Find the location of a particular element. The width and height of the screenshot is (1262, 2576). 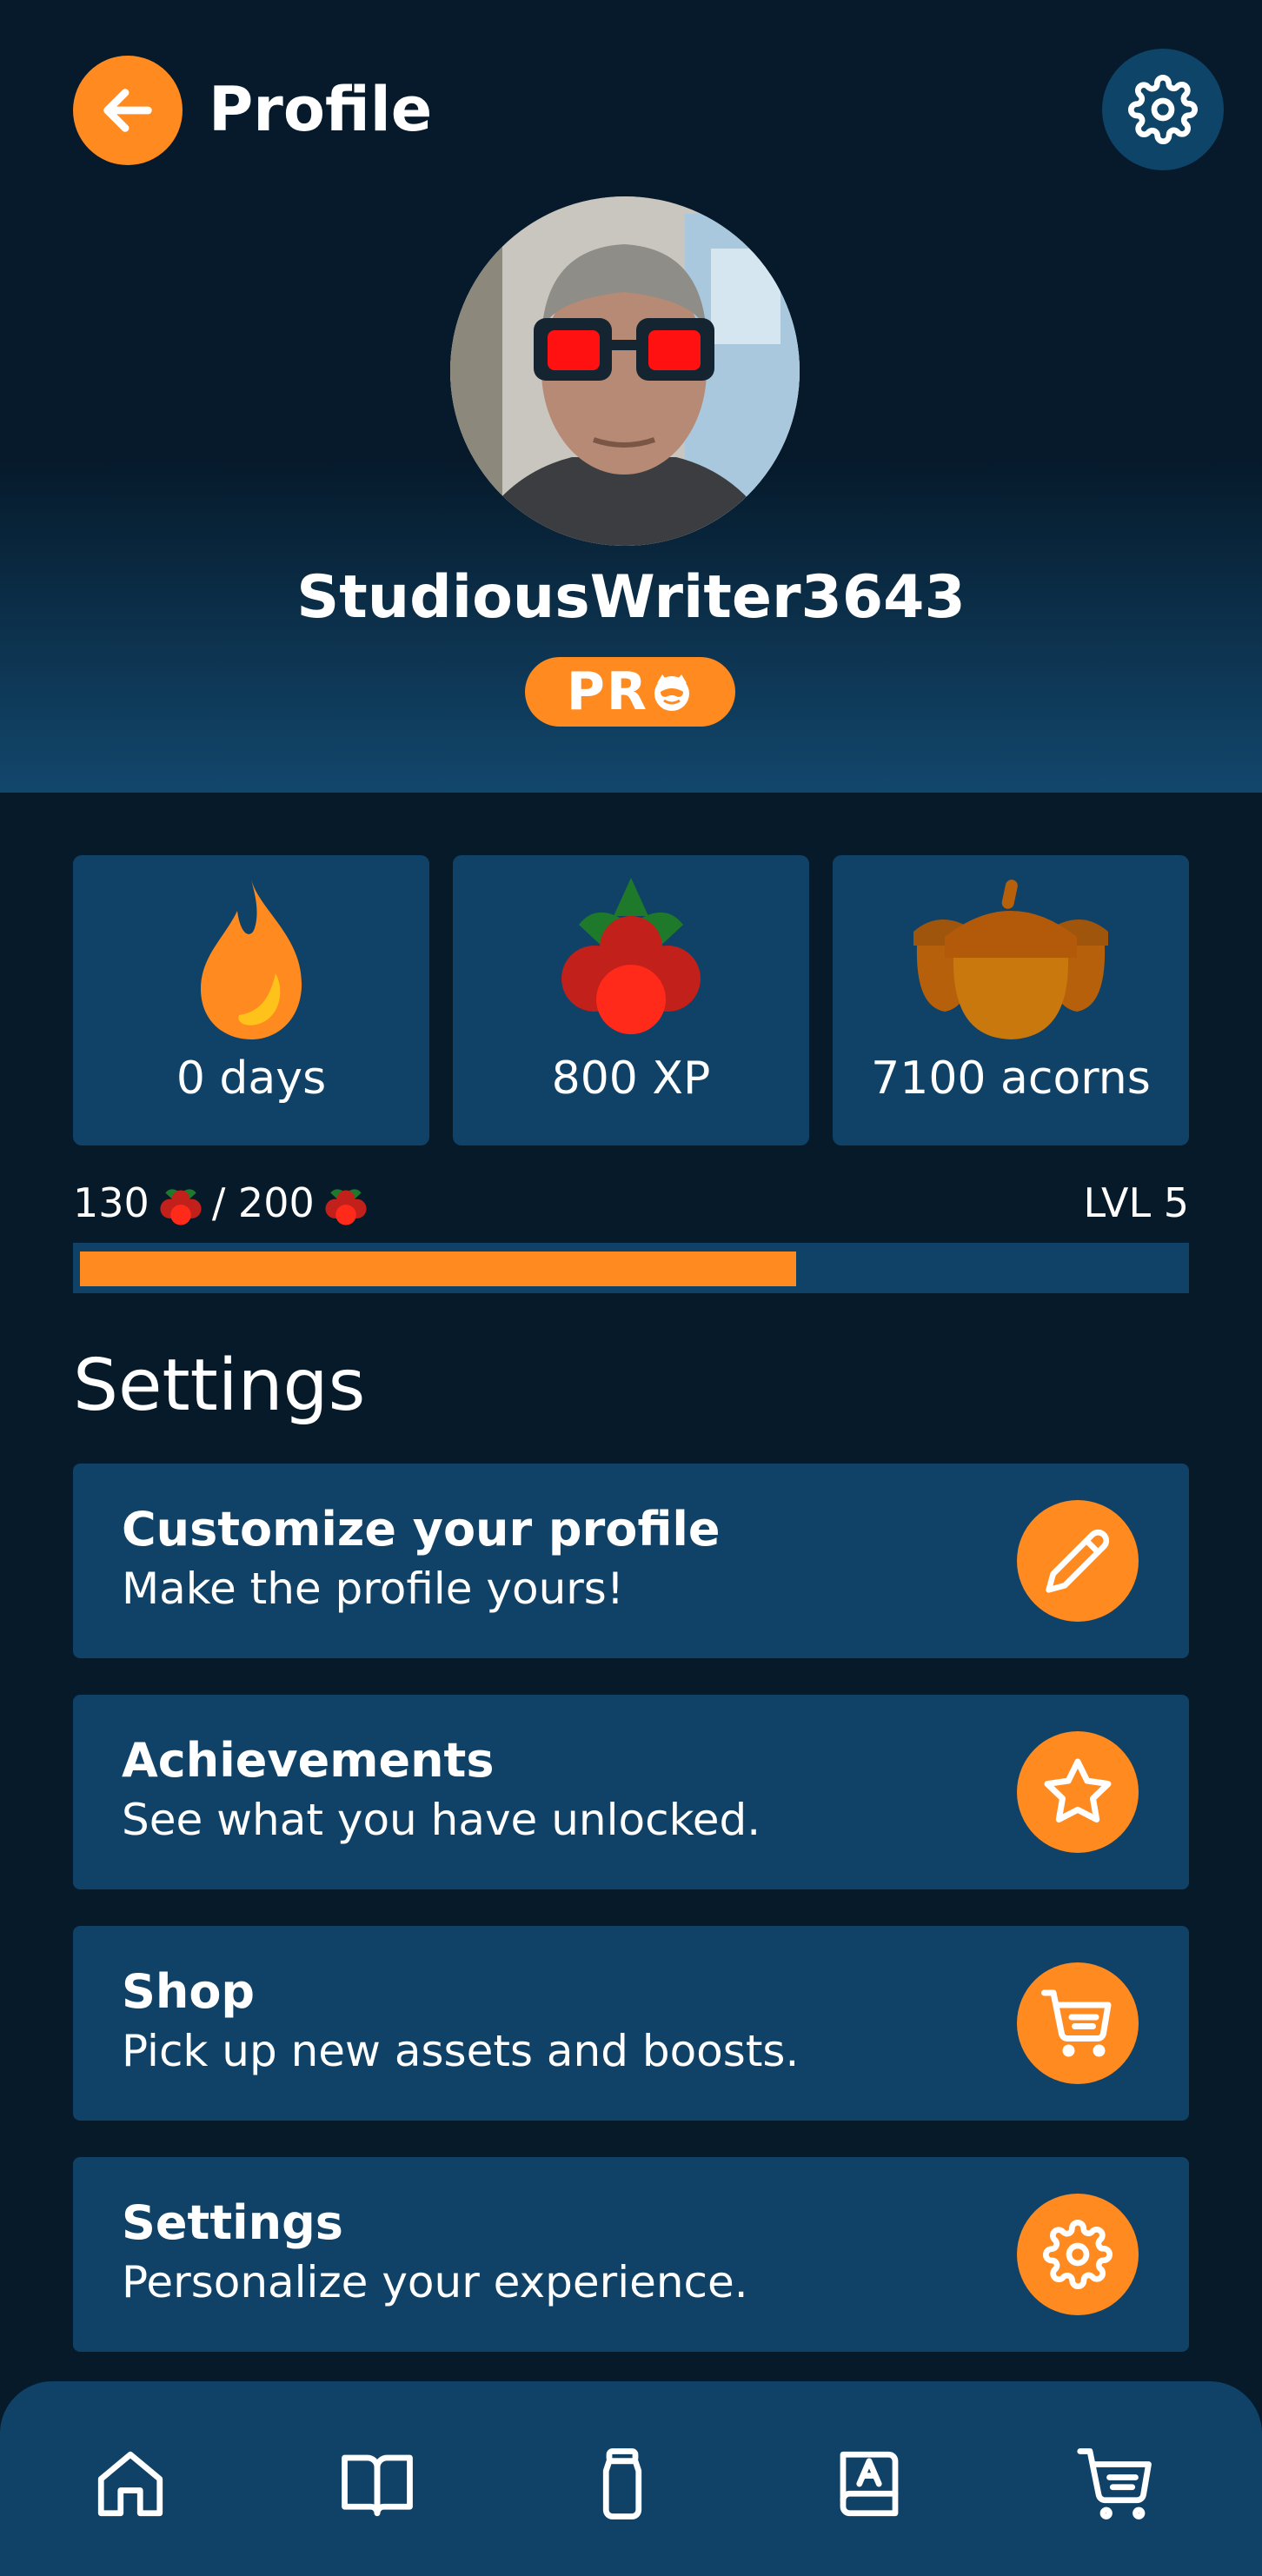

acorns-card: 7100 acorns is located at coordinates (1011, 1000).